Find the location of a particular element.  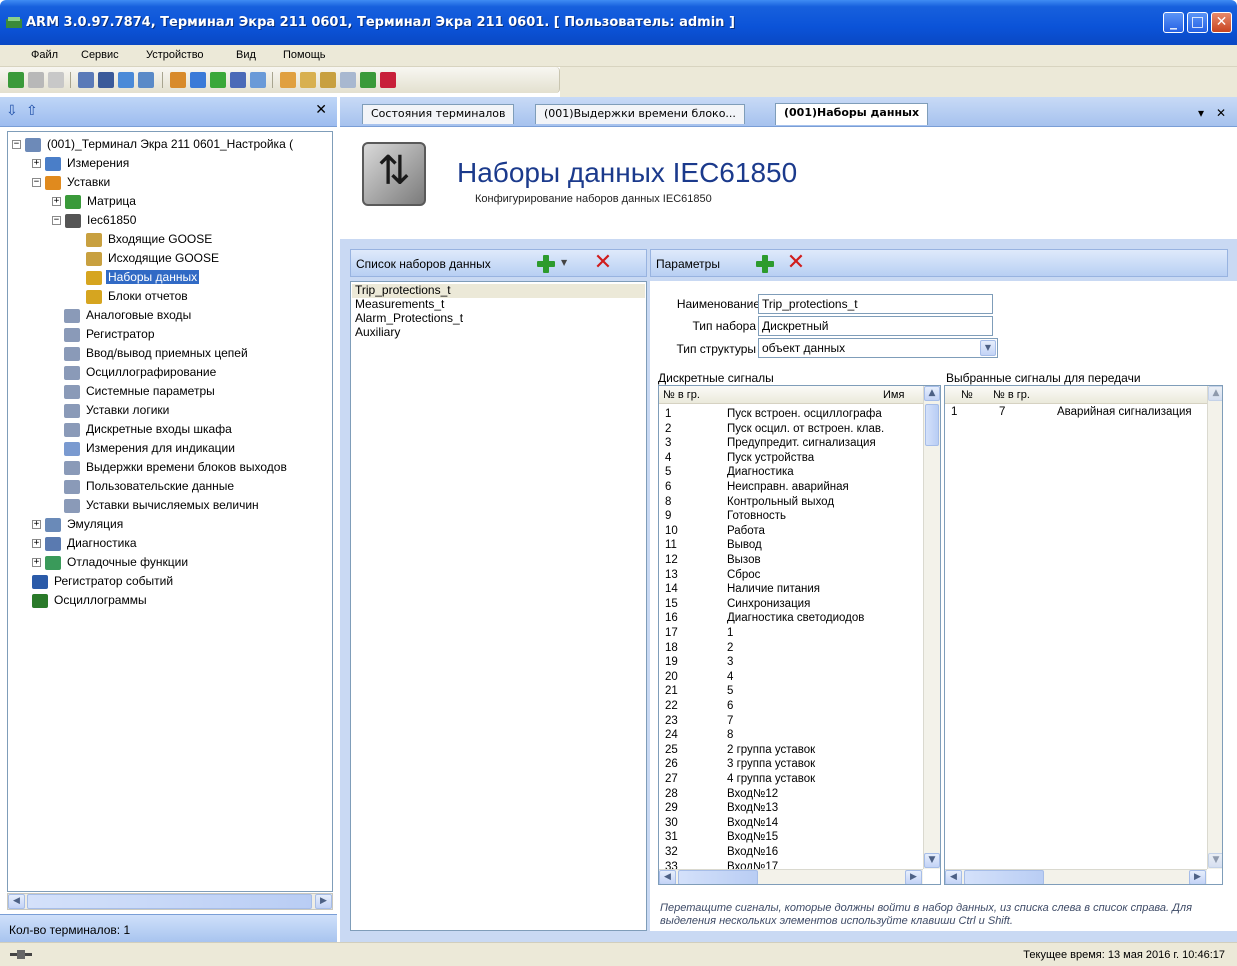

window-icon is located at coordinates (126, 80).